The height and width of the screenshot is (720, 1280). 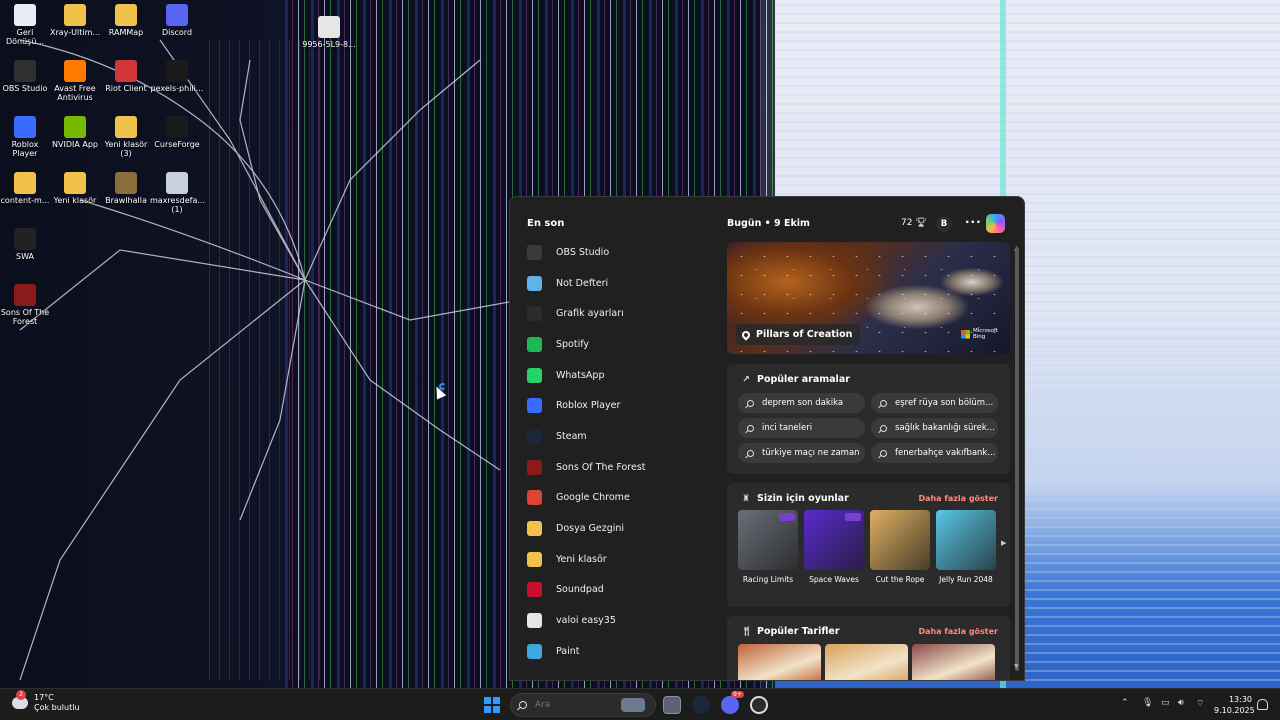 What do you see at coordinates (126, 188) in the screenshot?
I see `desktop-icon: Brawlhalla` at bounding box center [126, 188].